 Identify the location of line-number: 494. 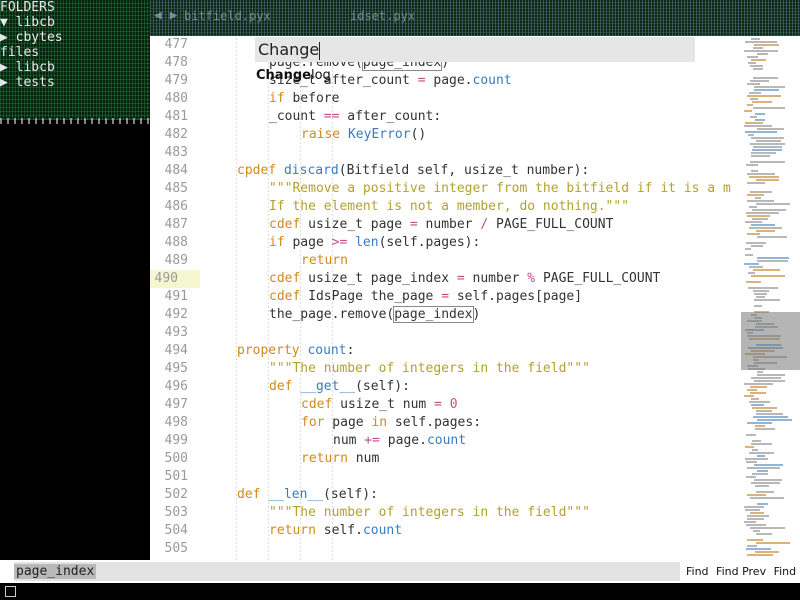
(176, 350).